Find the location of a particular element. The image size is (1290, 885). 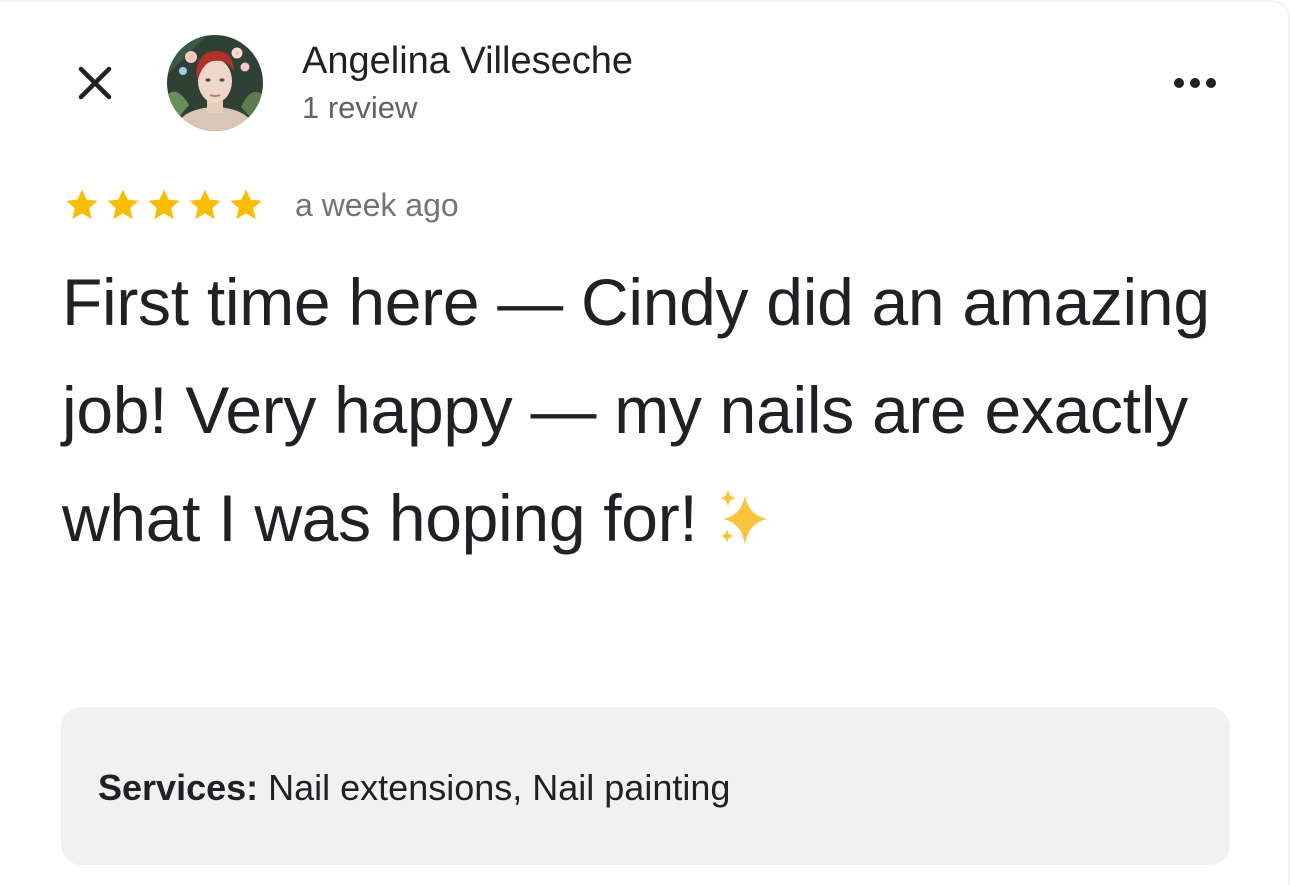

close-icon is located at coordinates (95, 83).